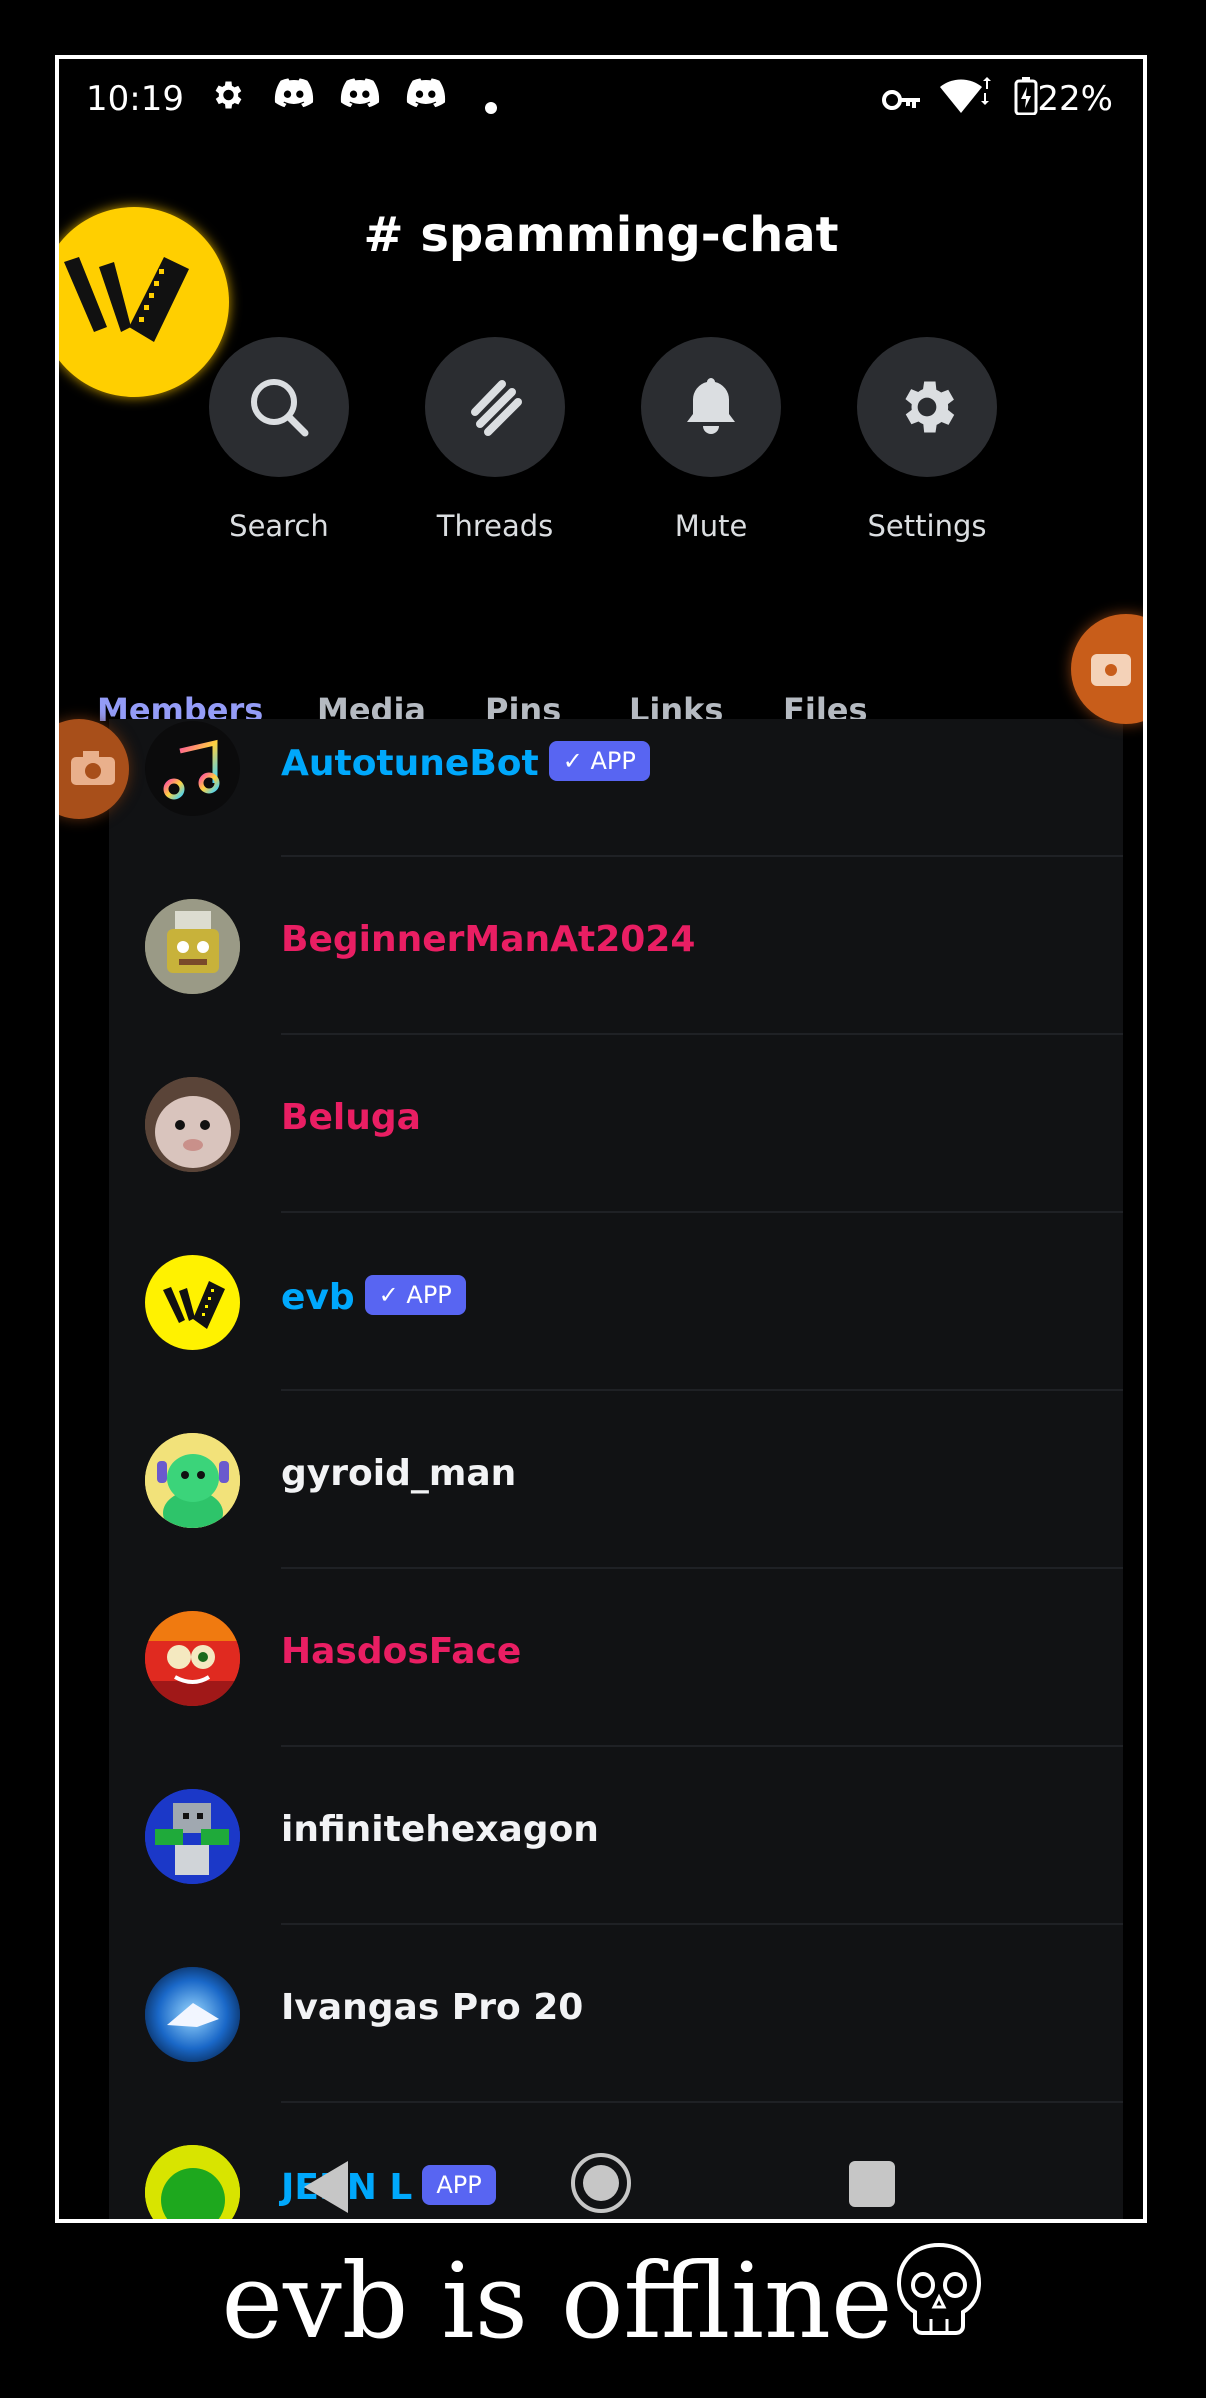  I want to click on member-name-text: AutotuneBot, so click(410, 763).